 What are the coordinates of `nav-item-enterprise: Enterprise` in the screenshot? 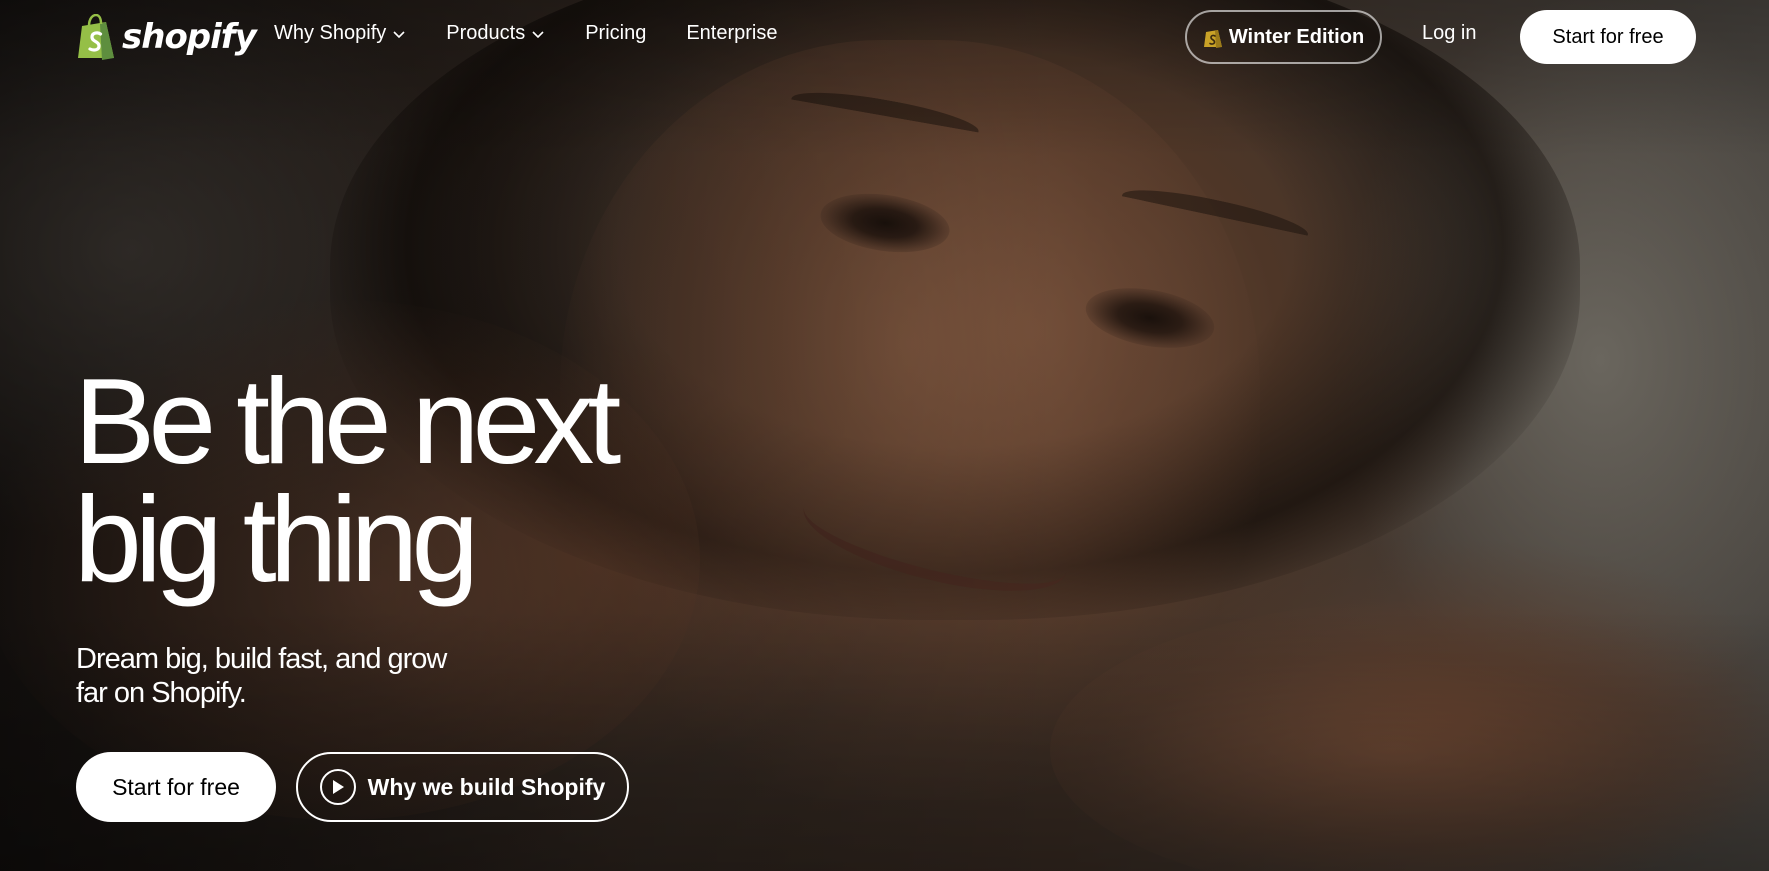 It's located at (731, 33).